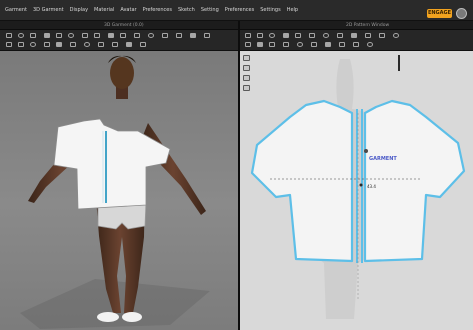 The image size is (473, 330). I want to click on simulate-icon, so click(101, 44).